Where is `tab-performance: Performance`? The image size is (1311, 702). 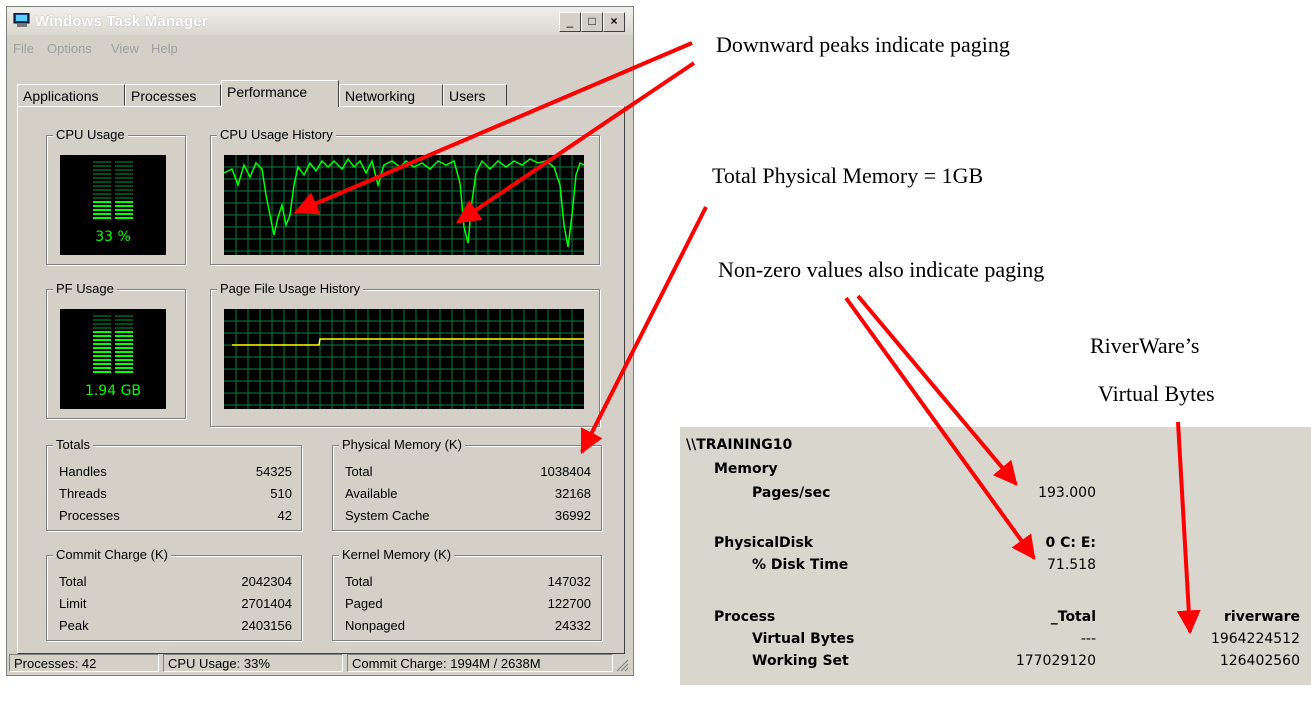
tab-performance: Performance is located at coordinates (280, 93).